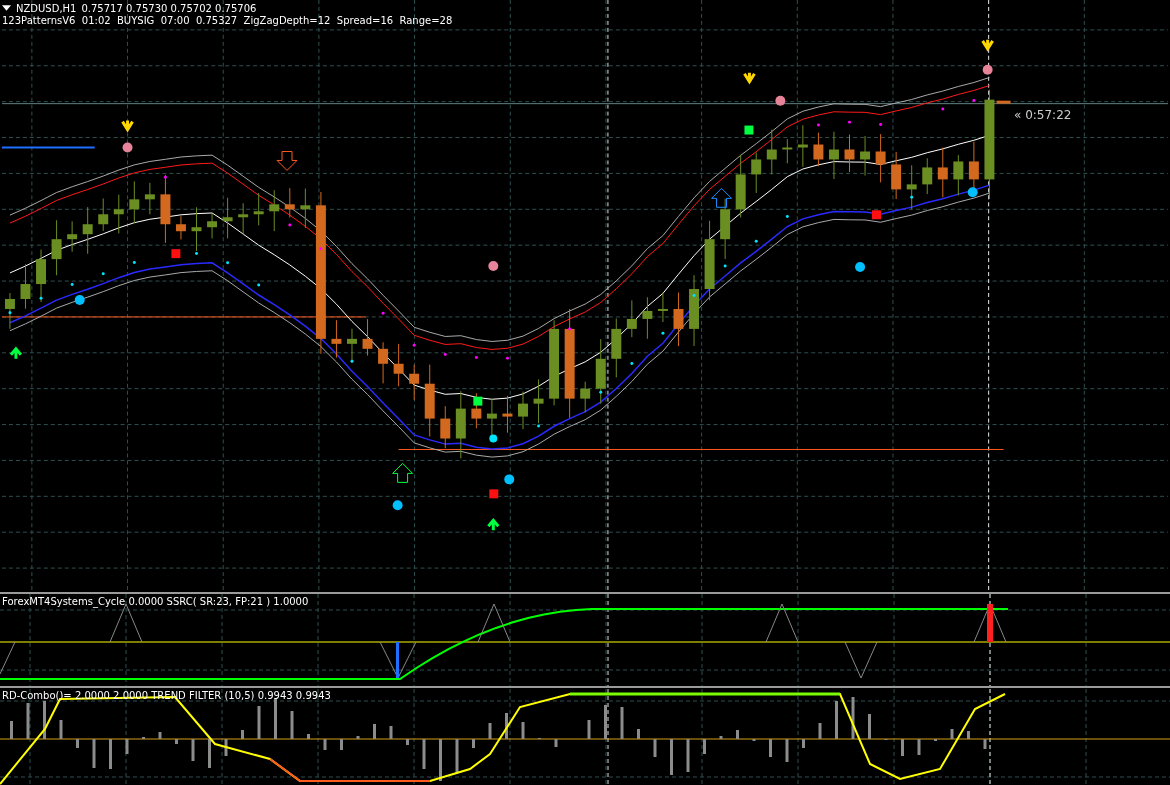 Image resolution: width=1170 pixels, height=785 pixels. What do you see at coordinates (227, 21) in the screenshot?
I see `indicator-info: 123PatternsV6 01:02 BUYSIG 07:00 0.75327 ZigZagDepth=12 Spread=16 Range=28` at bounding box center [227, 21].